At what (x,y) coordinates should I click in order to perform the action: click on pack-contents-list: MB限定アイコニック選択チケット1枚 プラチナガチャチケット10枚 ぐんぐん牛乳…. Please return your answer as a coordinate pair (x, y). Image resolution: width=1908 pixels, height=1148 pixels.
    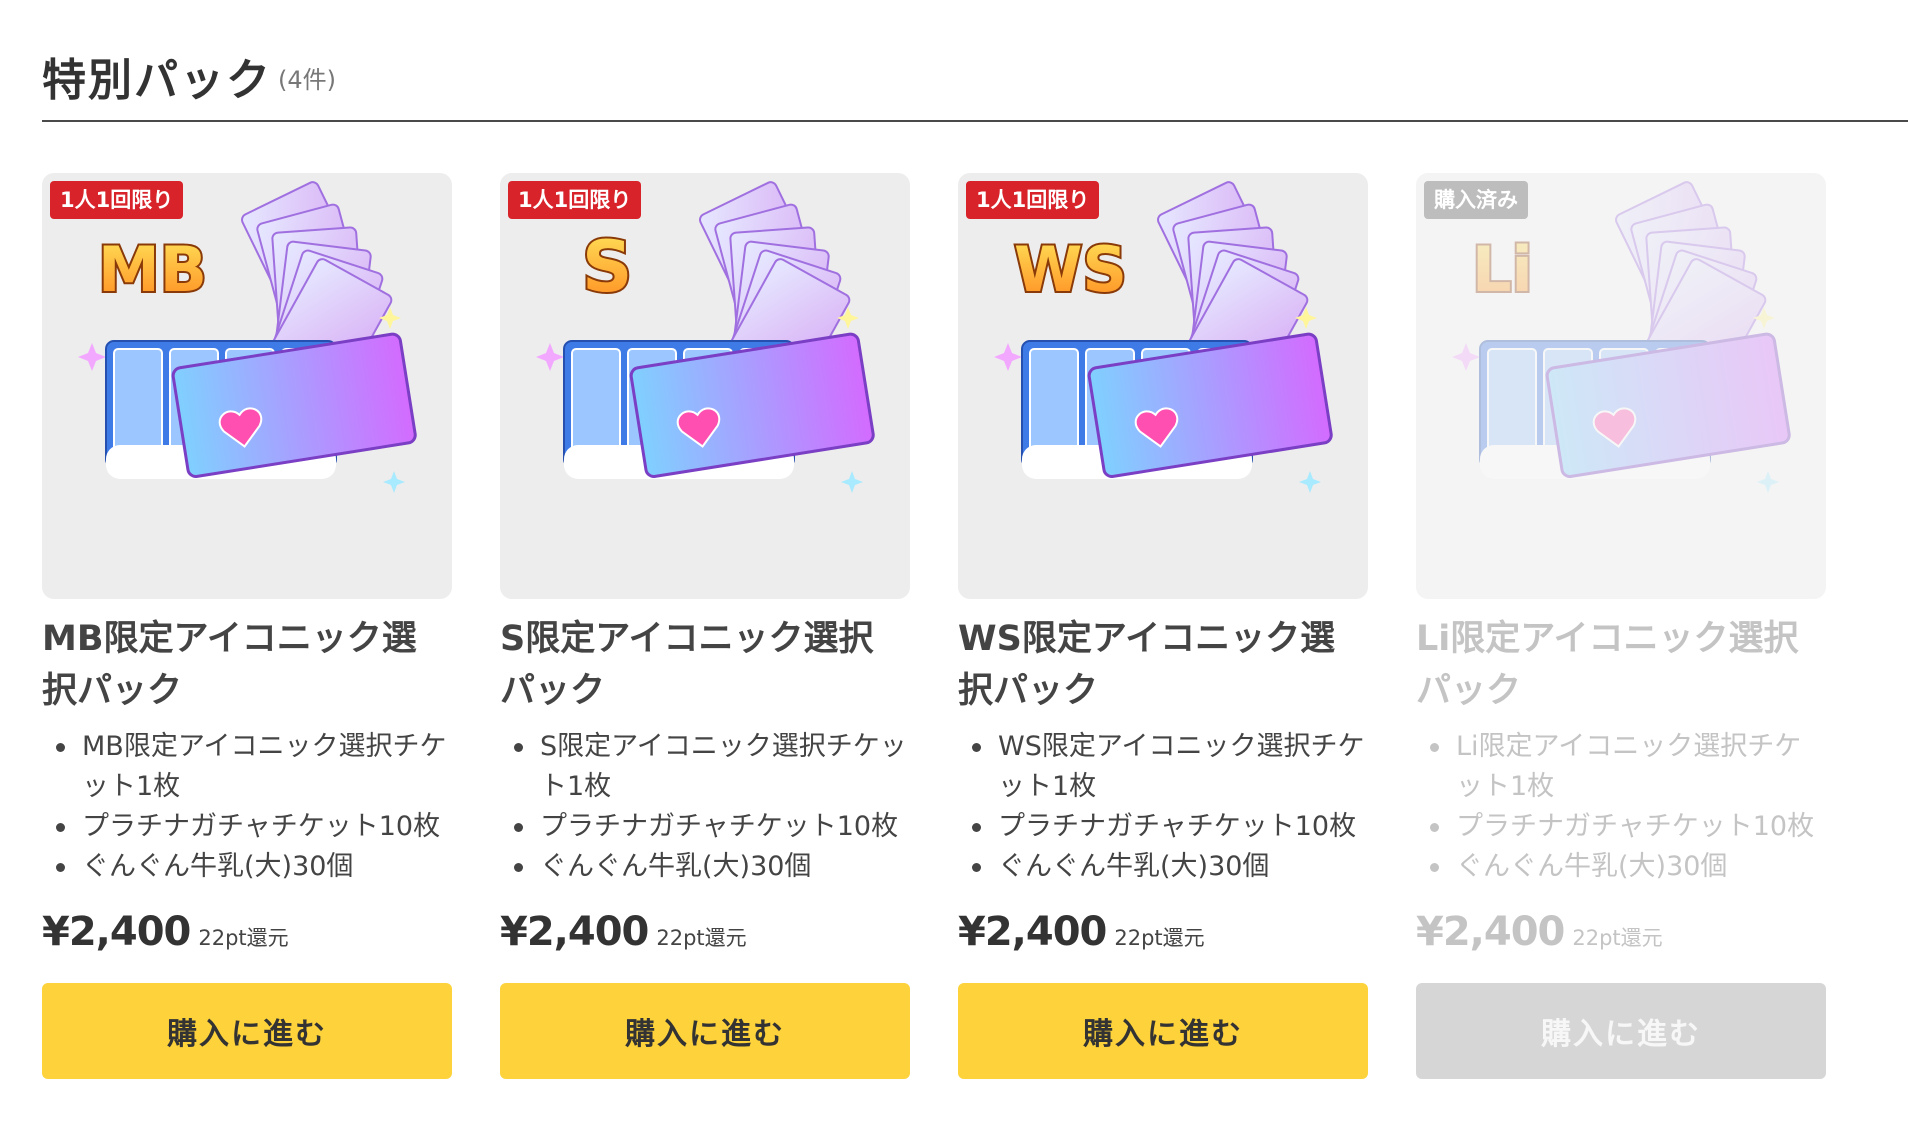
    Looking at the image, I should click on (247, 807).